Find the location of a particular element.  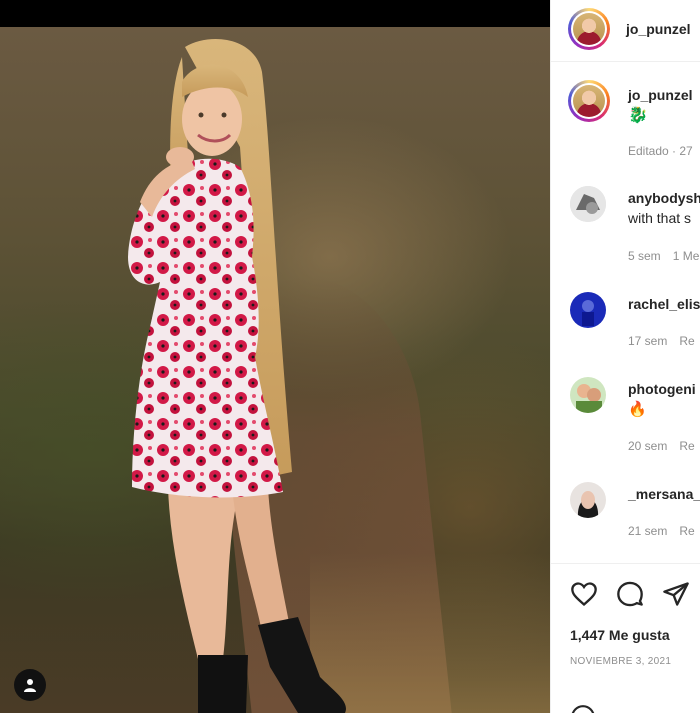

user-icon is located at coordinates (30, 685).